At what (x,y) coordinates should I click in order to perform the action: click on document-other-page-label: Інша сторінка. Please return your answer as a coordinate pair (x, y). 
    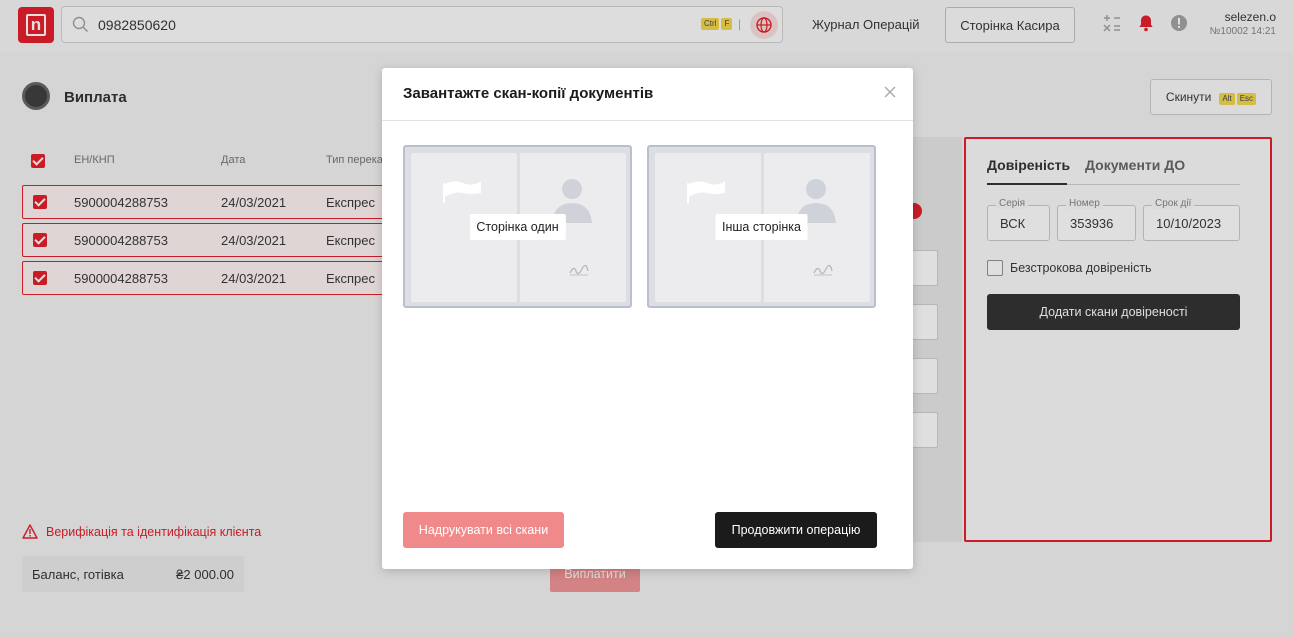
    Looking at the image, I should click on (761, 227).